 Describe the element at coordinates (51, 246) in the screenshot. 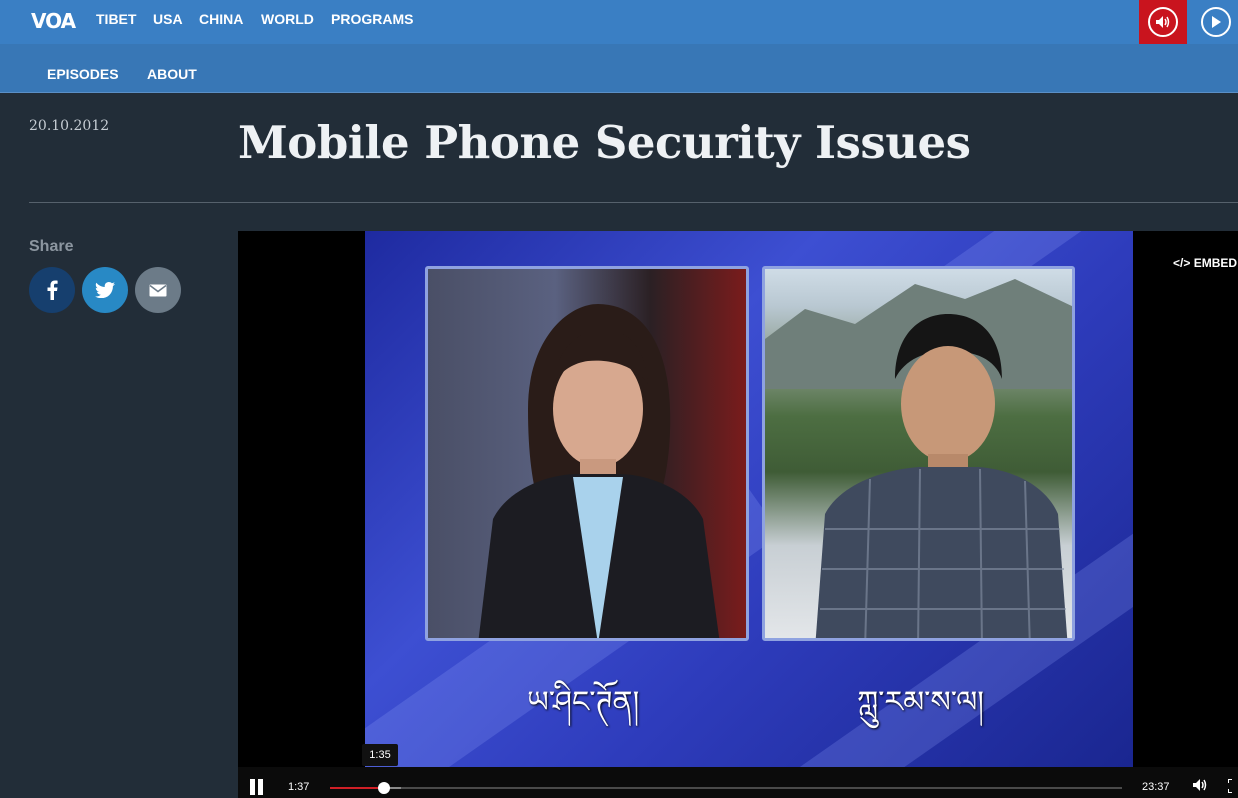

I see `share-label: Share` at that location.